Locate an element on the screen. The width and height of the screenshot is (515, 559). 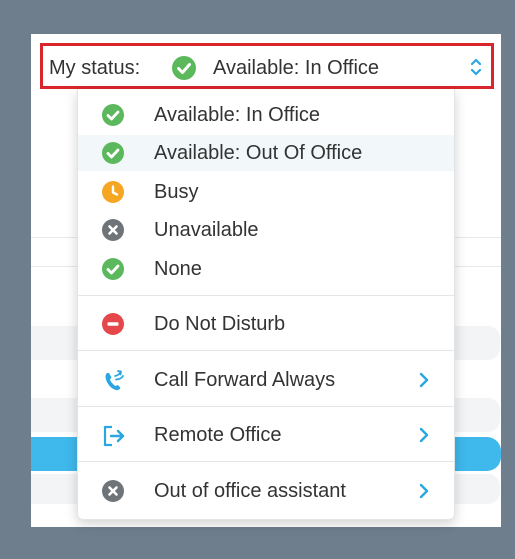
menu-item-unavailable: Unavailable is located at coordinates (266, 230).